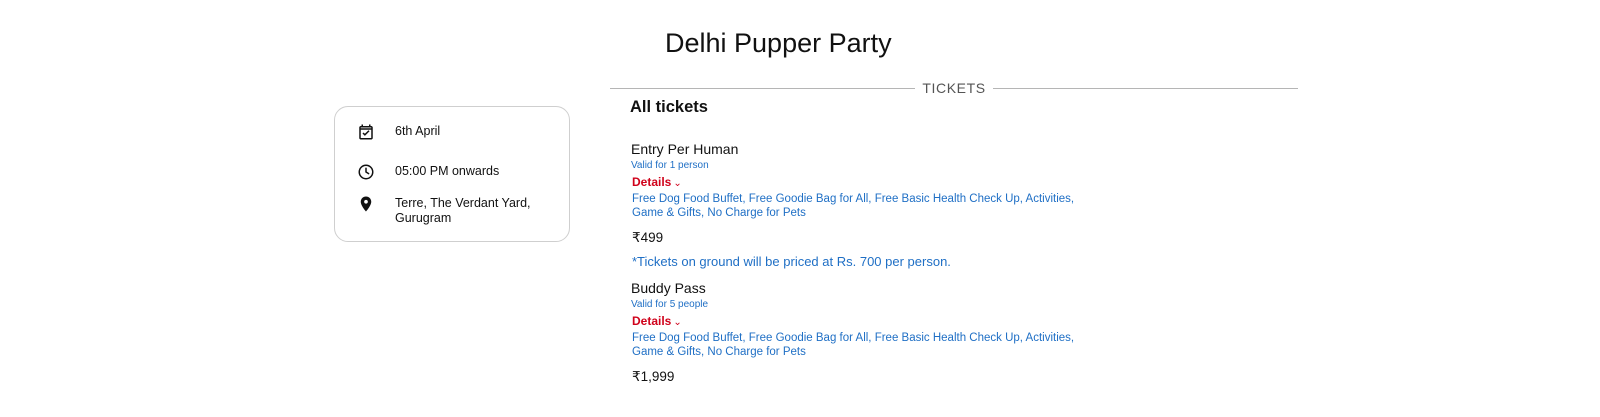 This screenshot has width=1600, height=417. I want to click on divider-line-right, so click(1145, 88).